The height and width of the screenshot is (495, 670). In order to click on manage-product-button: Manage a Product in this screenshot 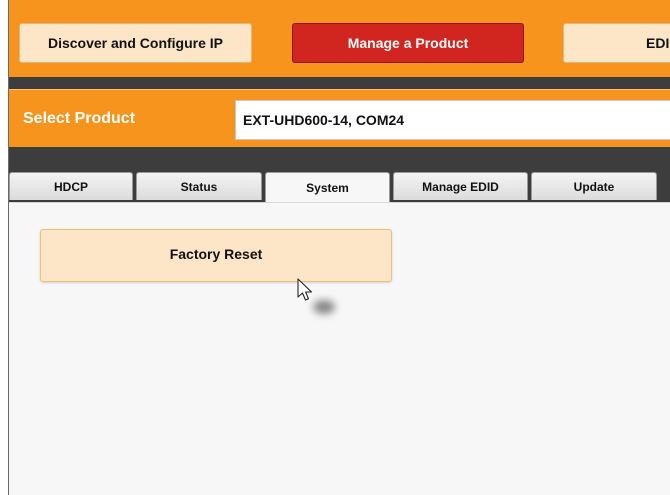, I will do `click(408, 43)`.